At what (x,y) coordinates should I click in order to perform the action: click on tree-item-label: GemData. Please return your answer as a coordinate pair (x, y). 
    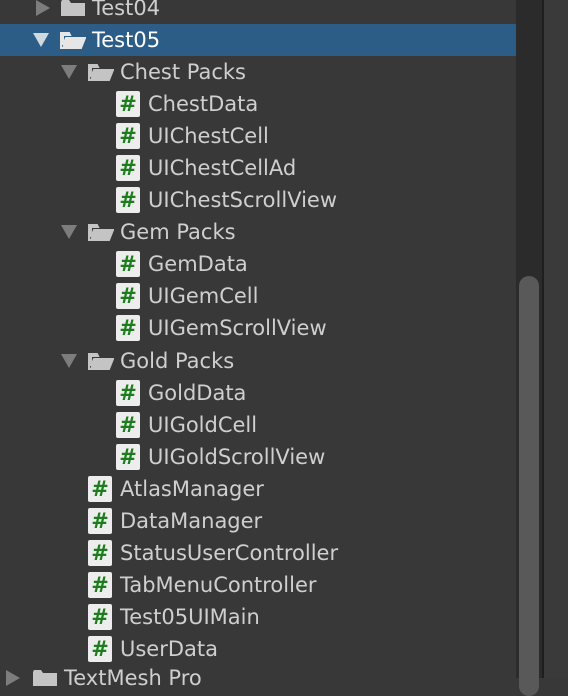
    Looking at the image, I should click on (198, 264).